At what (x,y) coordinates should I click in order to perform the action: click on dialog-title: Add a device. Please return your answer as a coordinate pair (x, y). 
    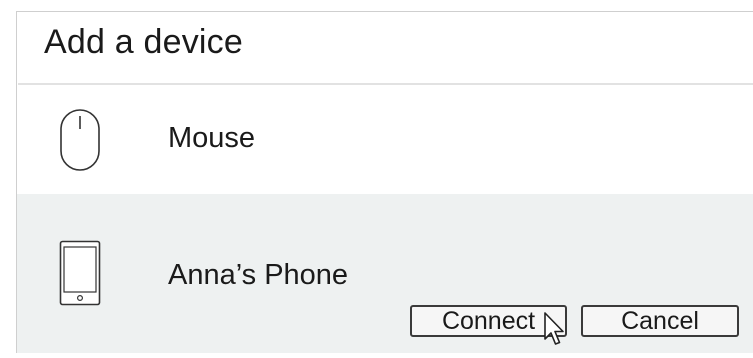
    Looking at the image, I should click on (143, 42).